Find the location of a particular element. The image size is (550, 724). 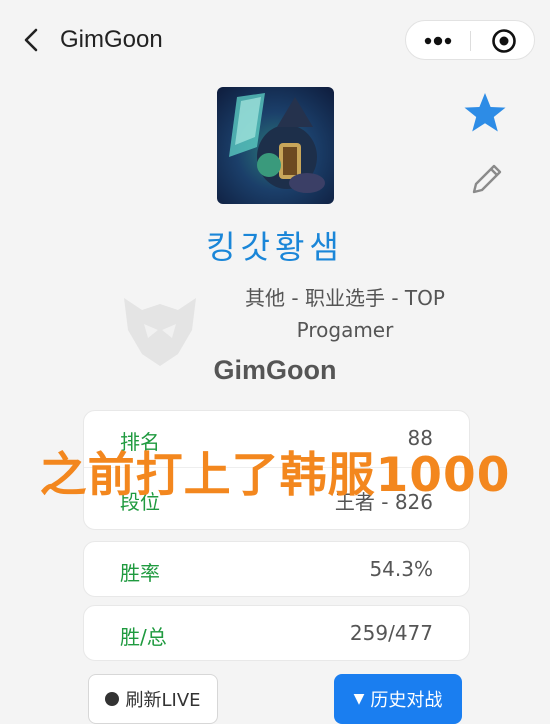

page-title: GimGoon is located at coordinates (111, 39).